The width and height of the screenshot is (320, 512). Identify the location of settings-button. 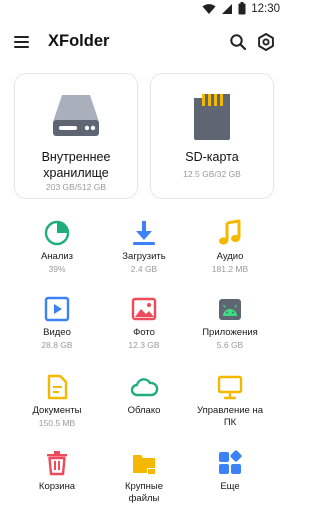
(266, 42).